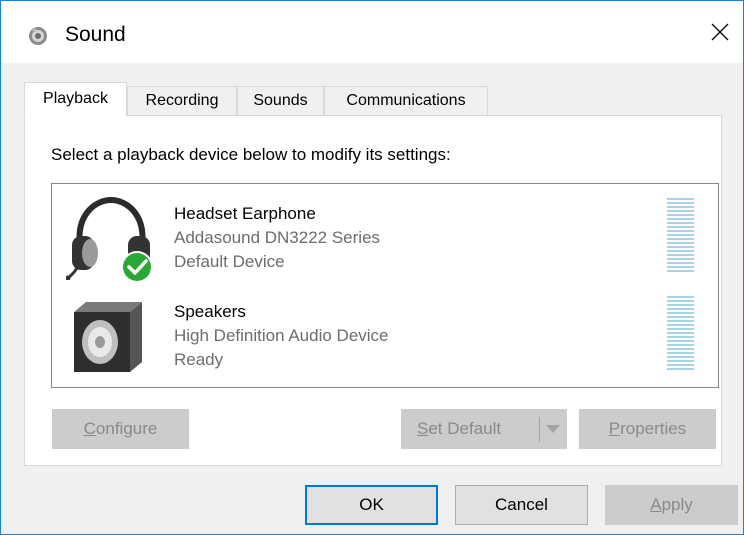 The image size is (744, 535). I want to click on close-icon, so click(720, 32).